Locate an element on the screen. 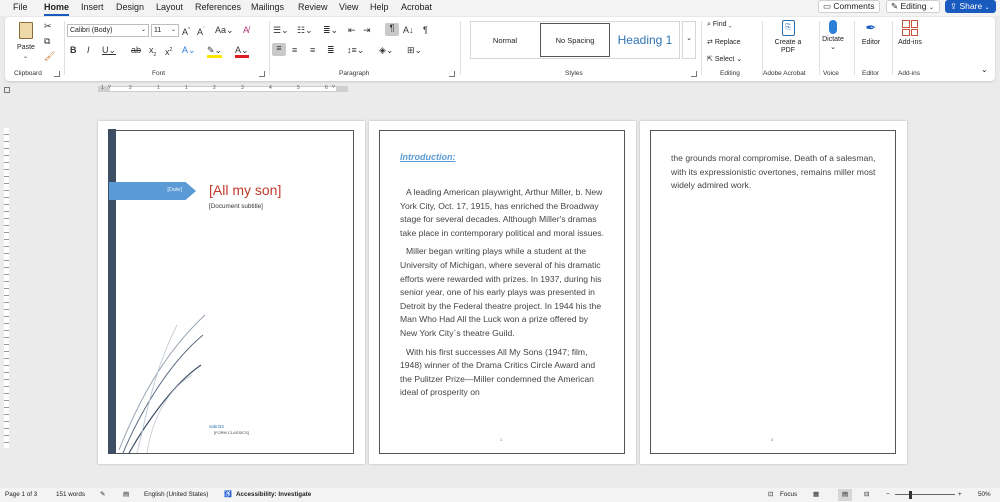 The height and width of the screenshot is (502, 1000). cover-subtitle: [Document subtitle] is located at coordinates (236, 206).